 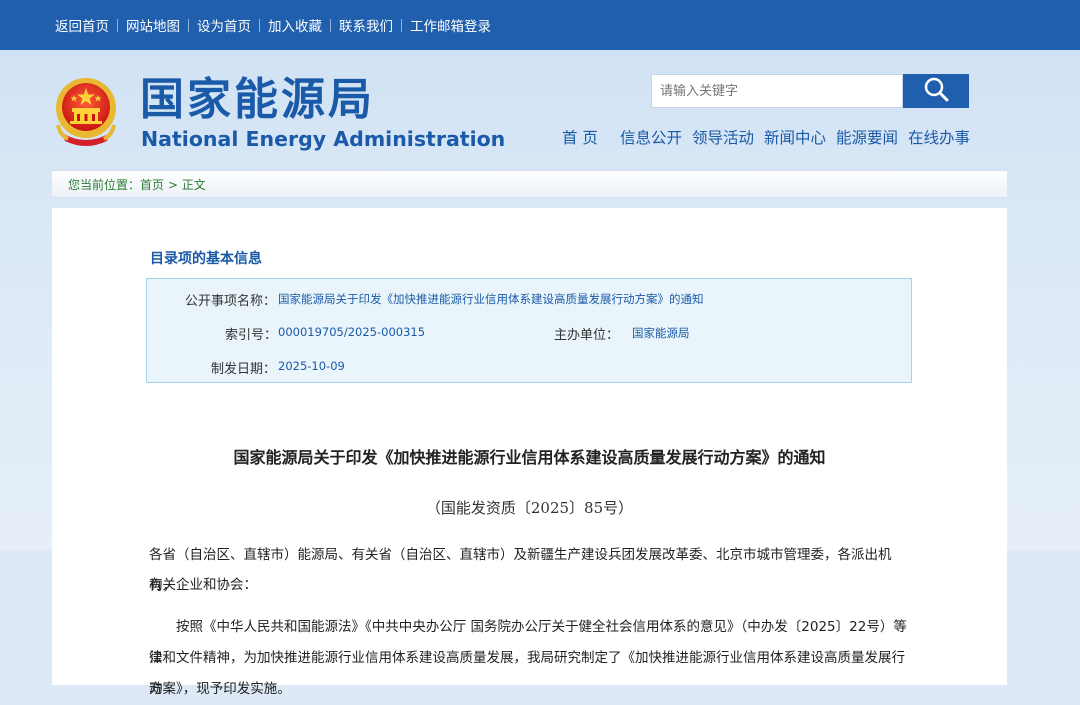 I want to click on nav-info-disclosure: 信息公开, so click(x=651, y=137).